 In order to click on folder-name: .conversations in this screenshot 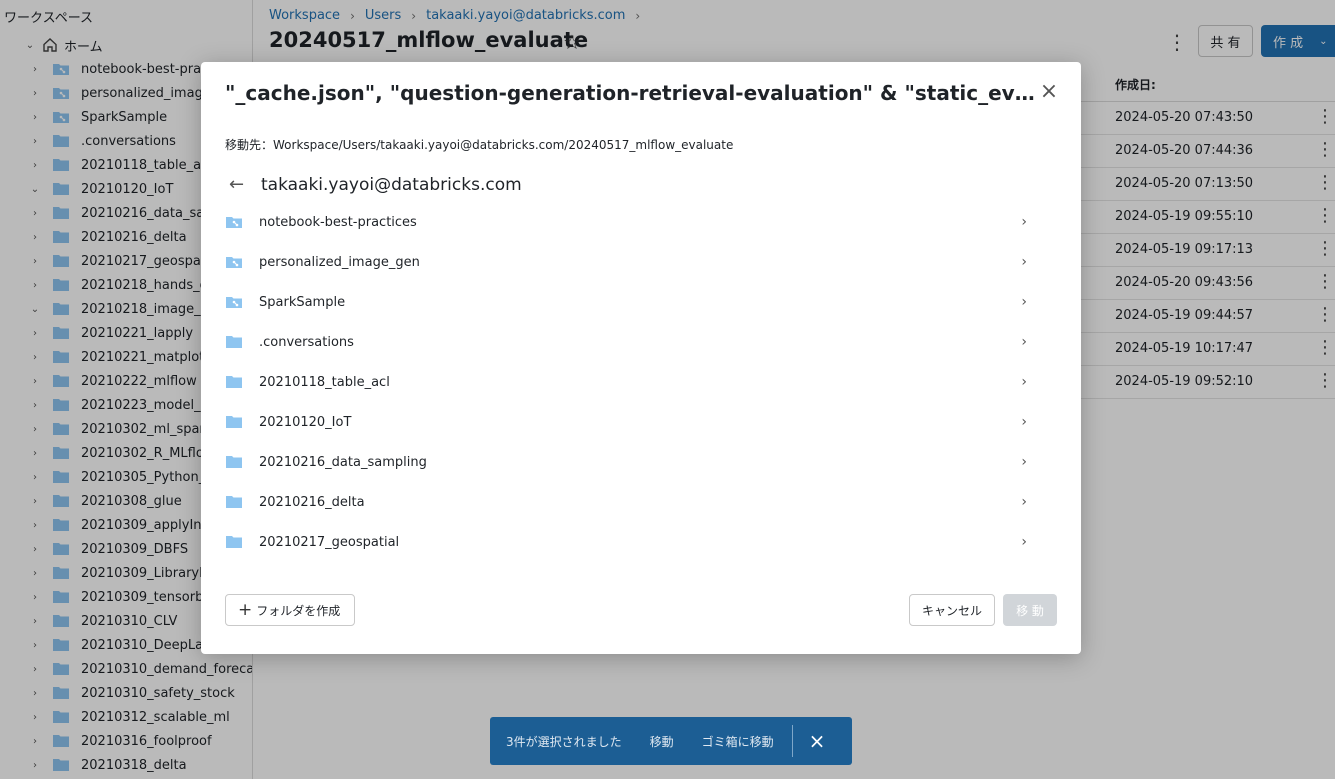, I will do `click(306, 342)`.